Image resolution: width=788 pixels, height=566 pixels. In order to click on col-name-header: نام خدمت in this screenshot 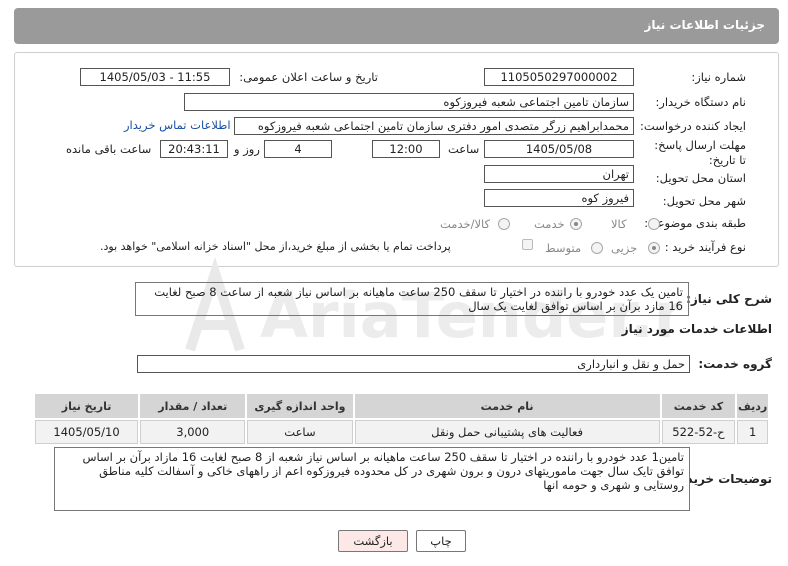, I will do `click(507, 406)`.